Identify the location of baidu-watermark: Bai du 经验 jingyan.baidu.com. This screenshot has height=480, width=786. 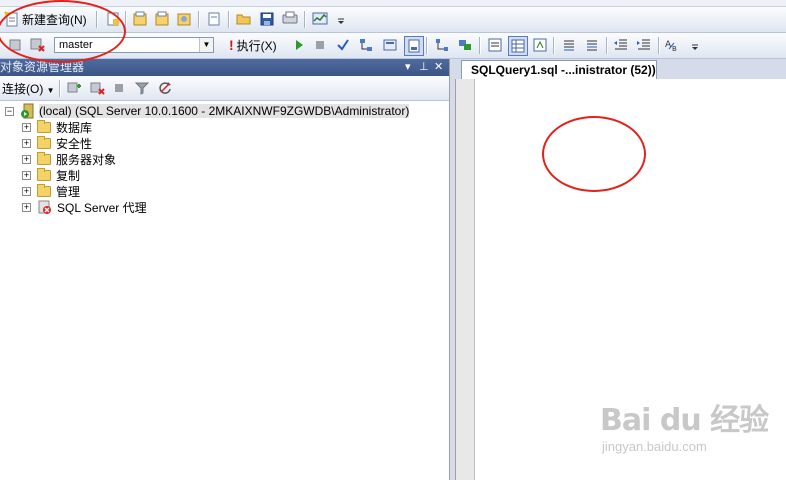
(684, 424).